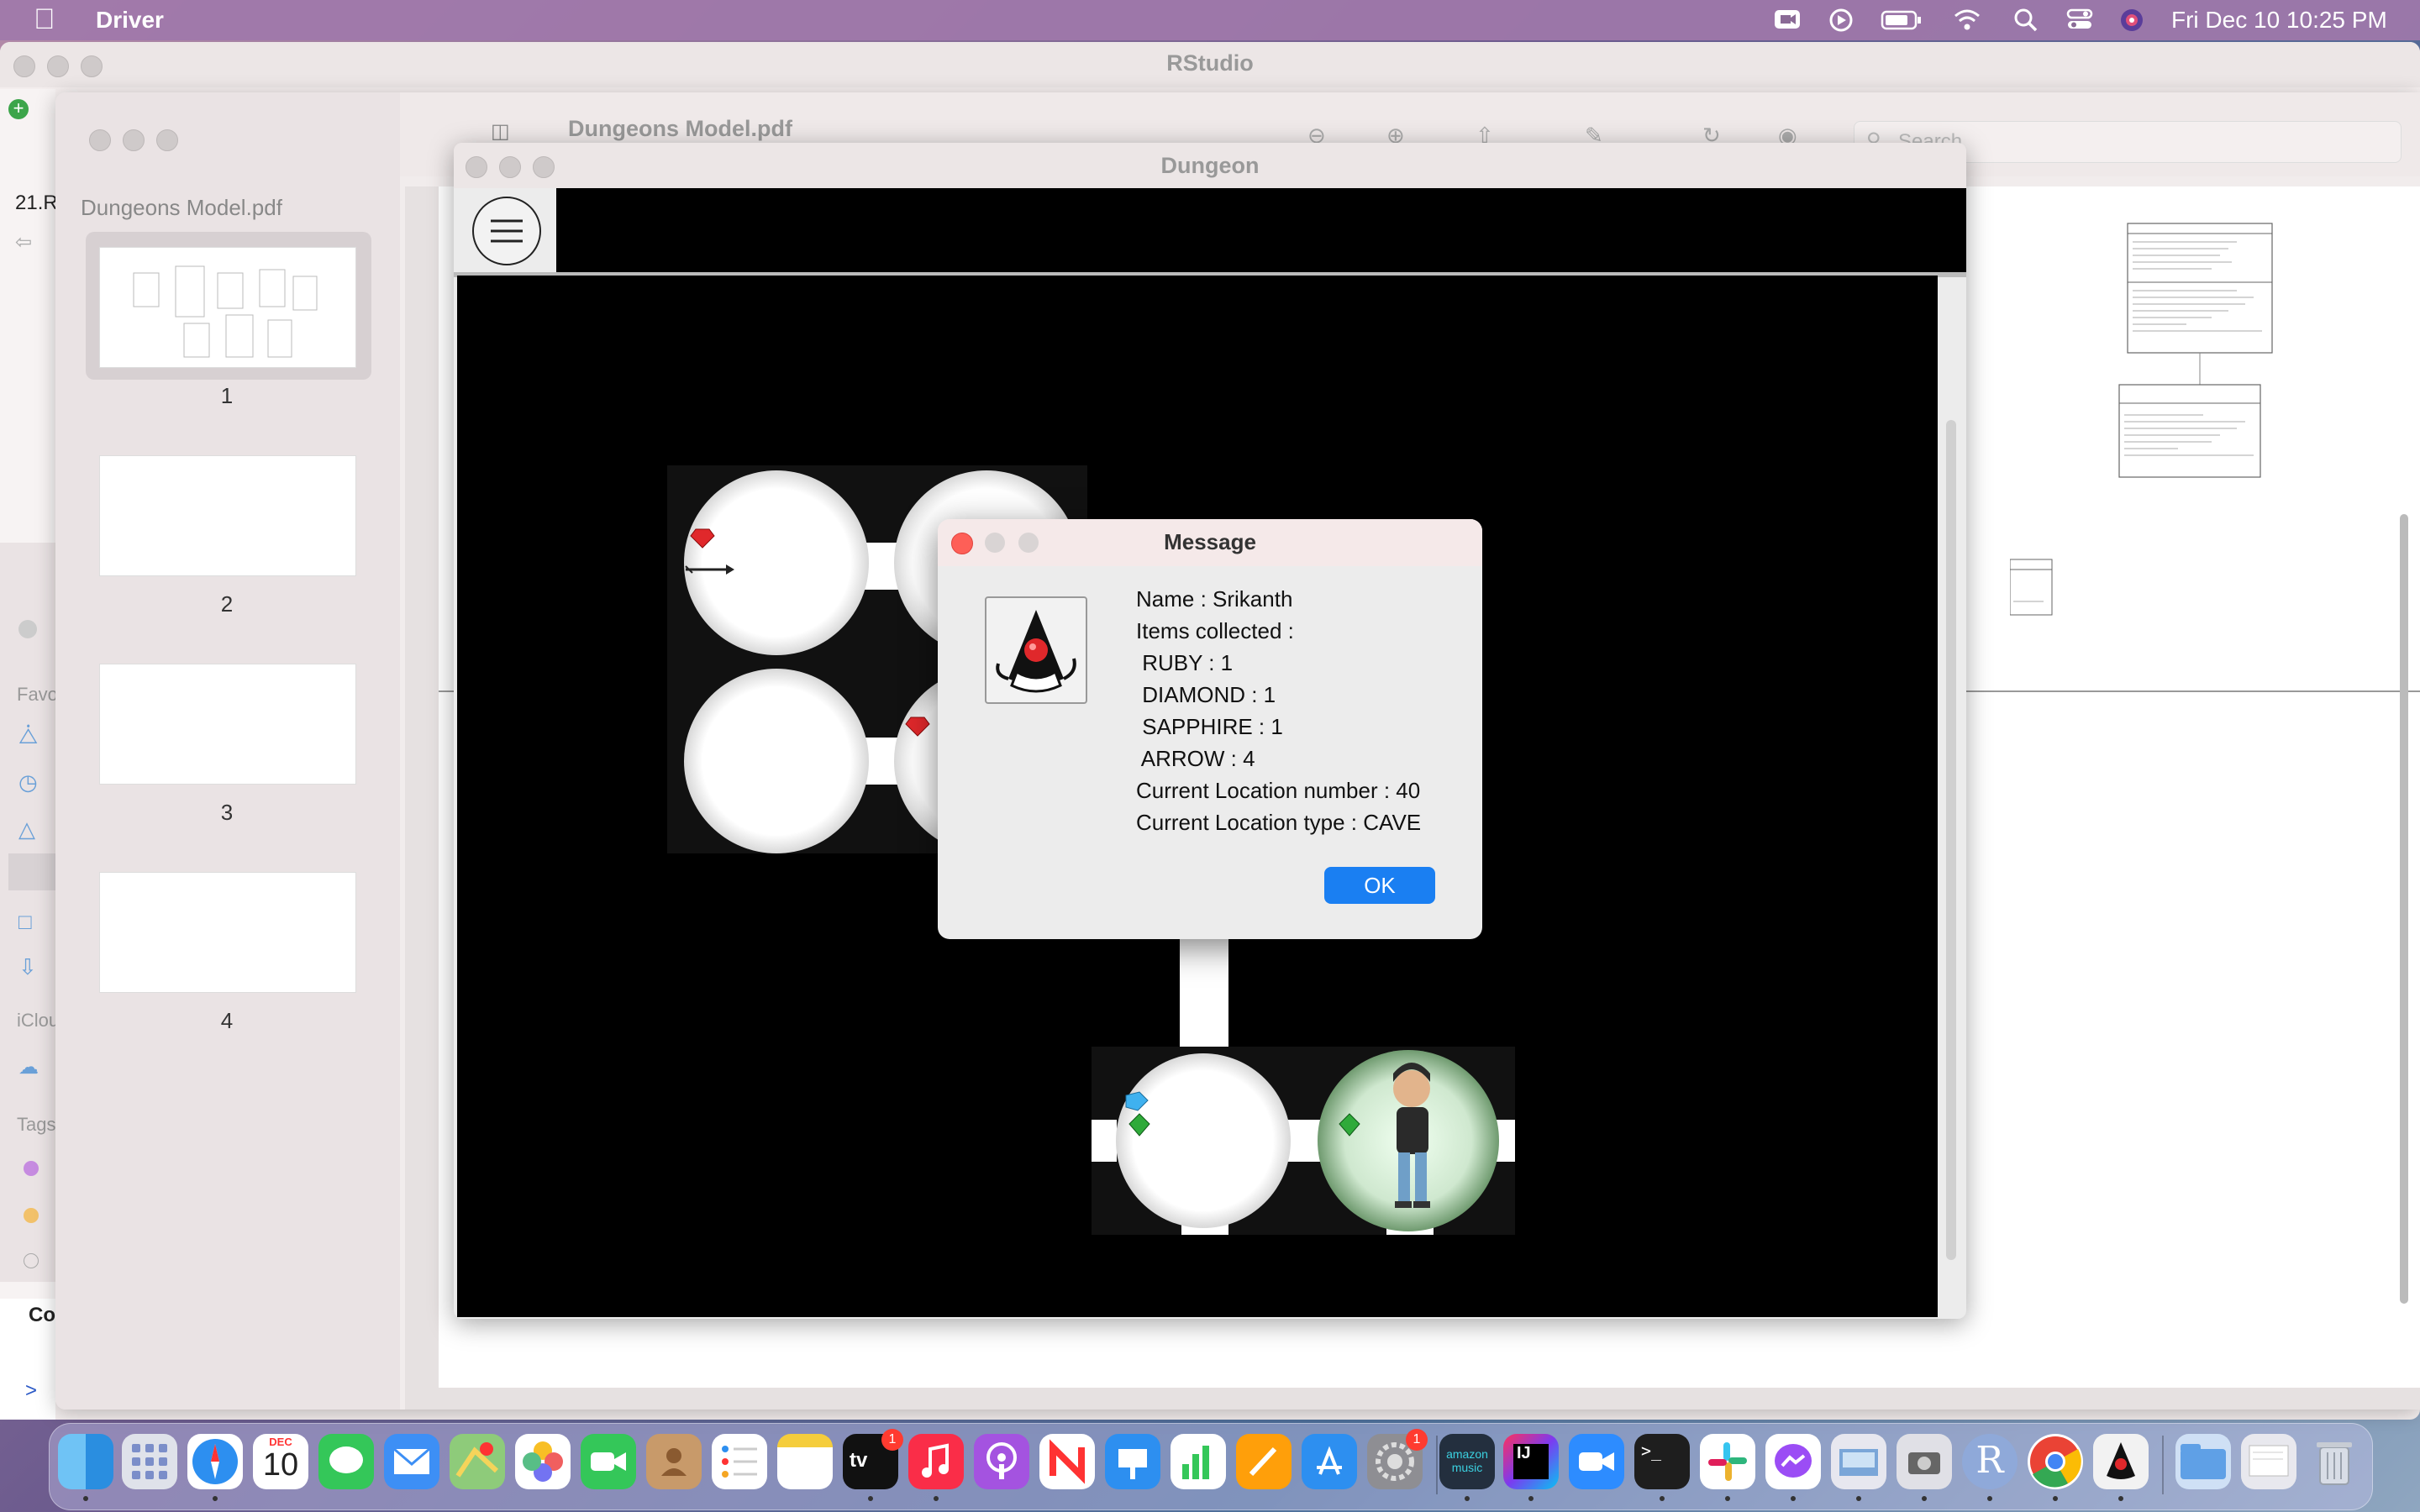  What do you see at coordinates (510, 167) in the screenshot?
I see `dungeon-minimize-button` at bounding box center [510, 167].